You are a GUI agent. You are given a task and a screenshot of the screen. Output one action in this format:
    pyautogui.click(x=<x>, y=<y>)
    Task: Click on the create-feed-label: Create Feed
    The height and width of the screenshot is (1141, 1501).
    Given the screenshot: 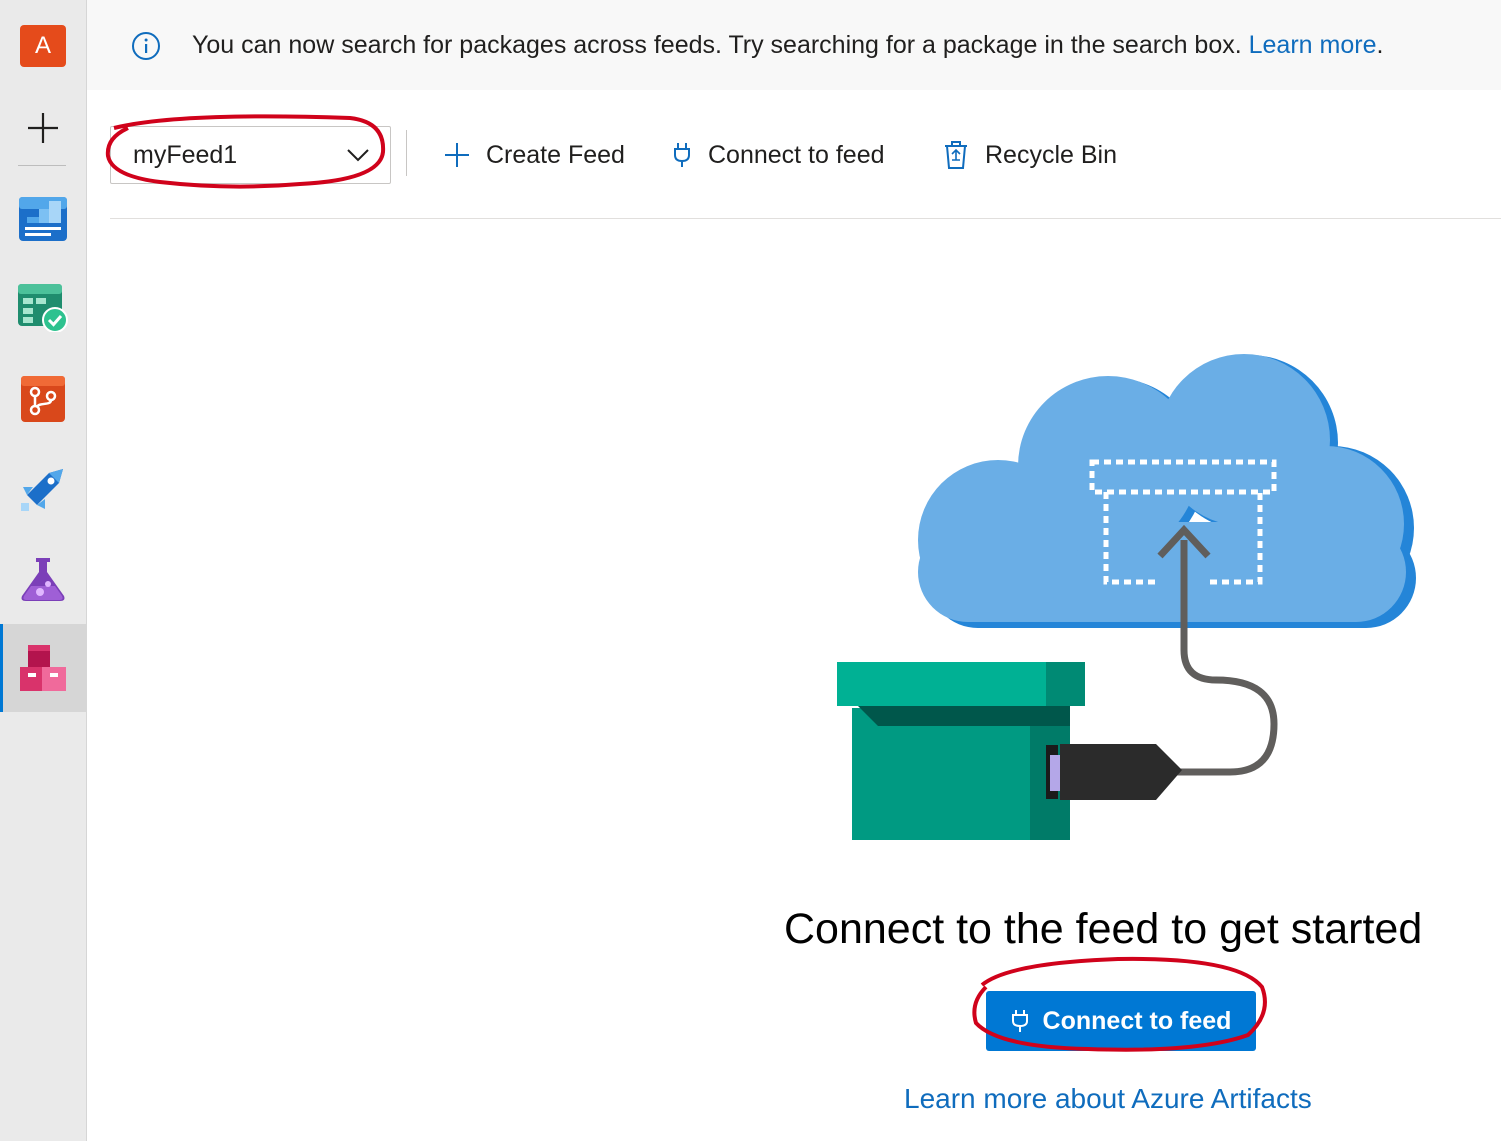 What is the action you would take?
    pyautogui.click(x=555, y=154)
    